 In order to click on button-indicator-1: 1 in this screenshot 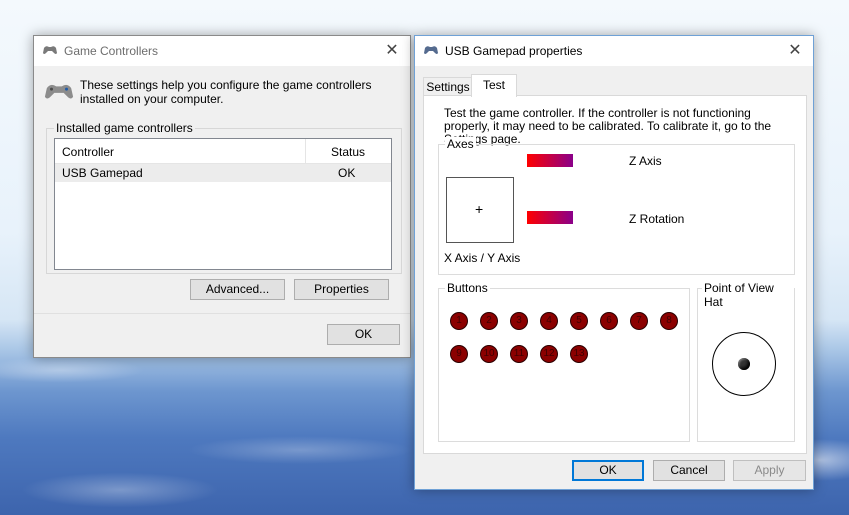, I will do `click(459, 321)`.